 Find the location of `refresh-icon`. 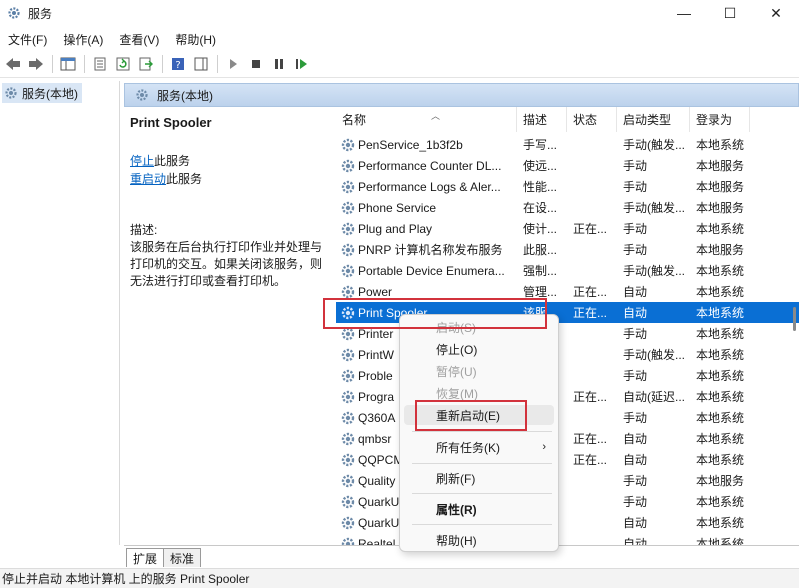

refresh-icon is located at coordinates (123, 64).